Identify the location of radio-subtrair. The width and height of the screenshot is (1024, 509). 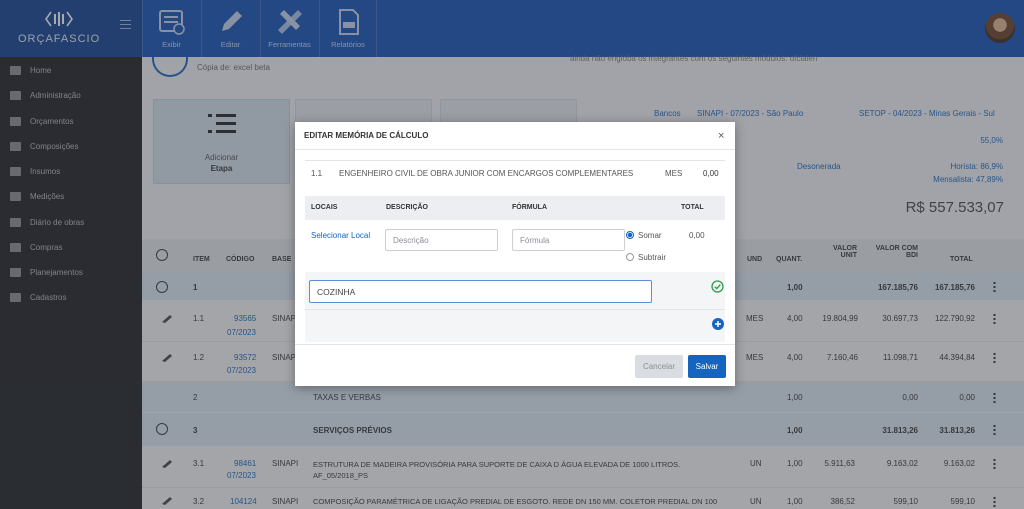
(630, 257).